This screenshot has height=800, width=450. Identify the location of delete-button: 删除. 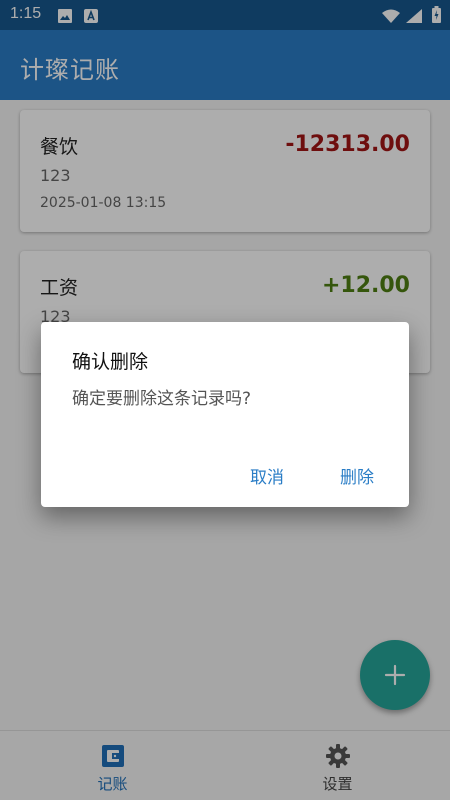
(357, 475).